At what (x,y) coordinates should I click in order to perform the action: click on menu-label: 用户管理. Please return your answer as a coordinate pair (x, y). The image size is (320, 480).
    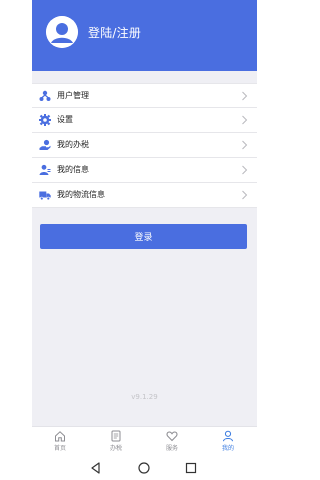
    Looking at the image, I should click on (73, 95).